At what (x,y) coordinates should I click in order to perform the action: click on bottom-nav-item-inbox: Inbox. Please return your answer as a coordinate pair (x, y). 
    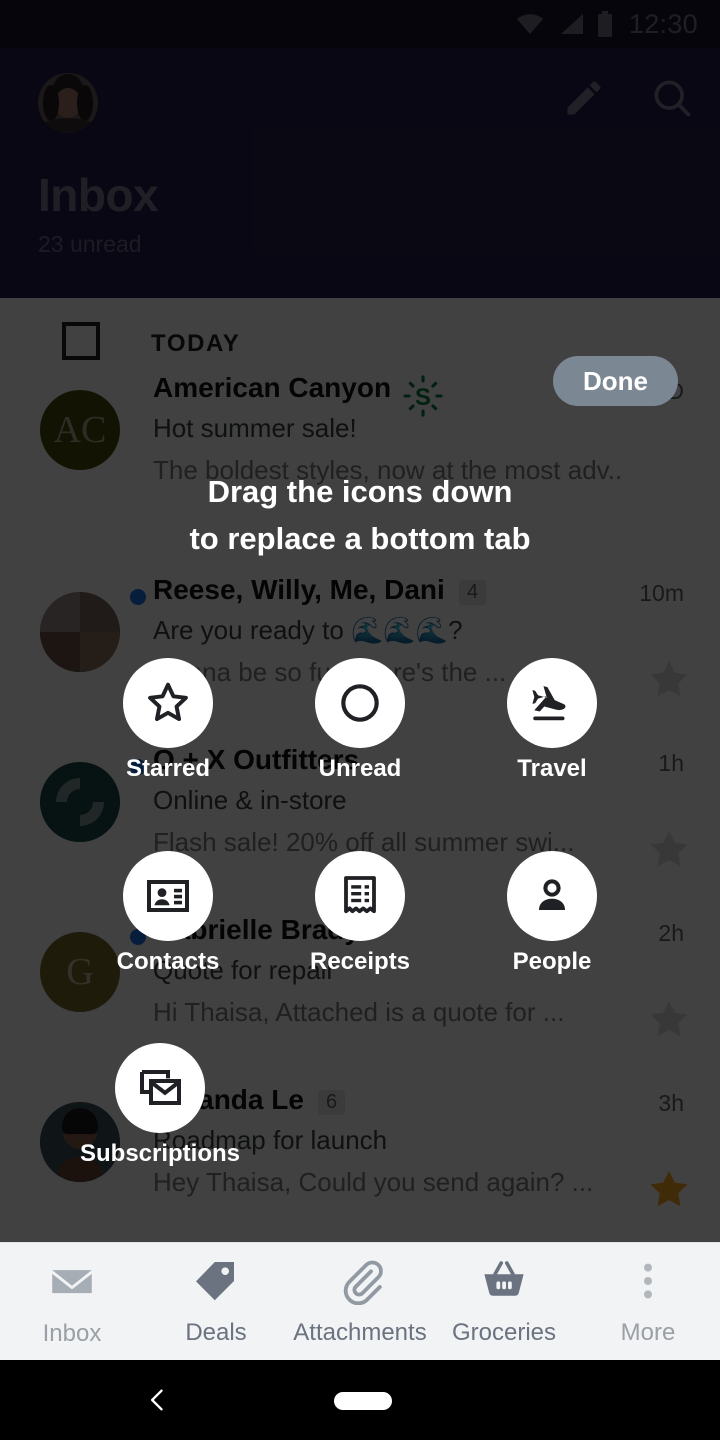
    Looking at the image, I should click on (72, 1302).